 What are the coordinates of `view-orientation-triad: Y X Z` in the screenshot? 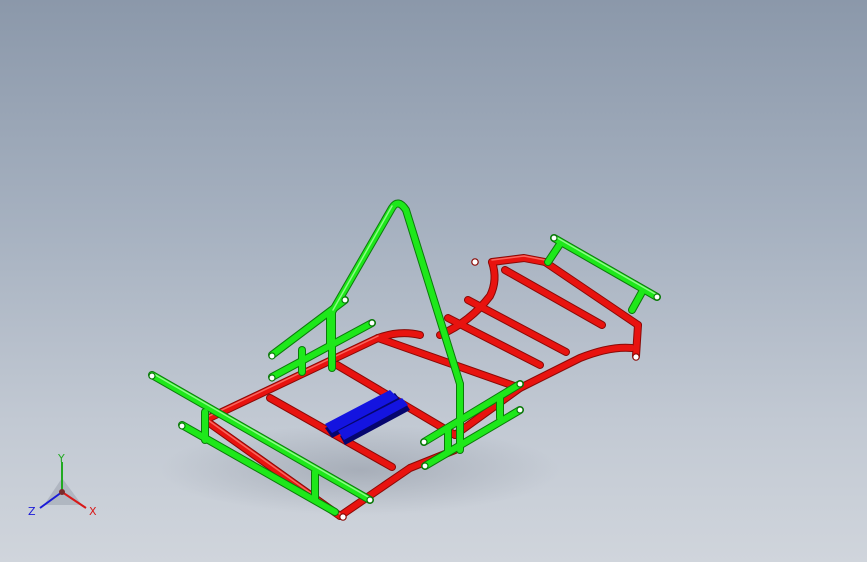 It's located at (62, 485).